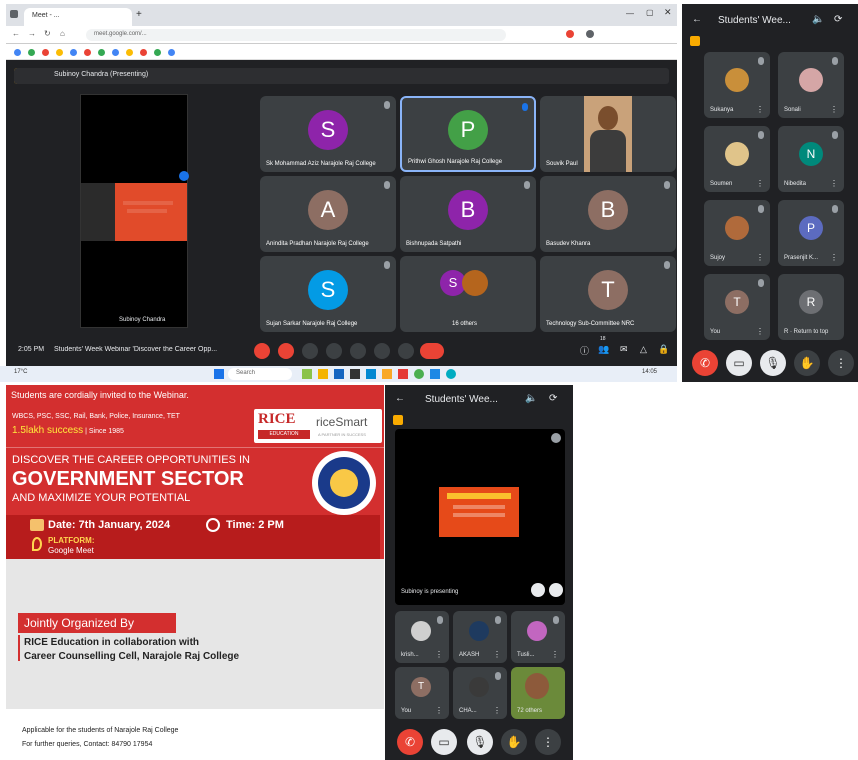 This screenshot has width=858, height=760. What do you see at coordinates (624, 349) in the screenshot?
I see `chat-icon: ✉` at bounding box center [624, 349].